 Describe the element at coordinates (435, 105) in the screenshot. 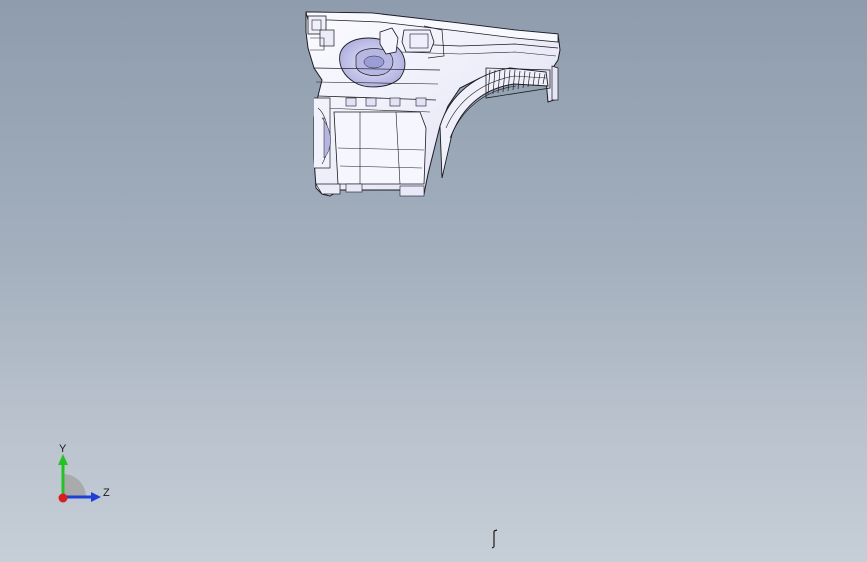

I see `3d-part-model` at that location.